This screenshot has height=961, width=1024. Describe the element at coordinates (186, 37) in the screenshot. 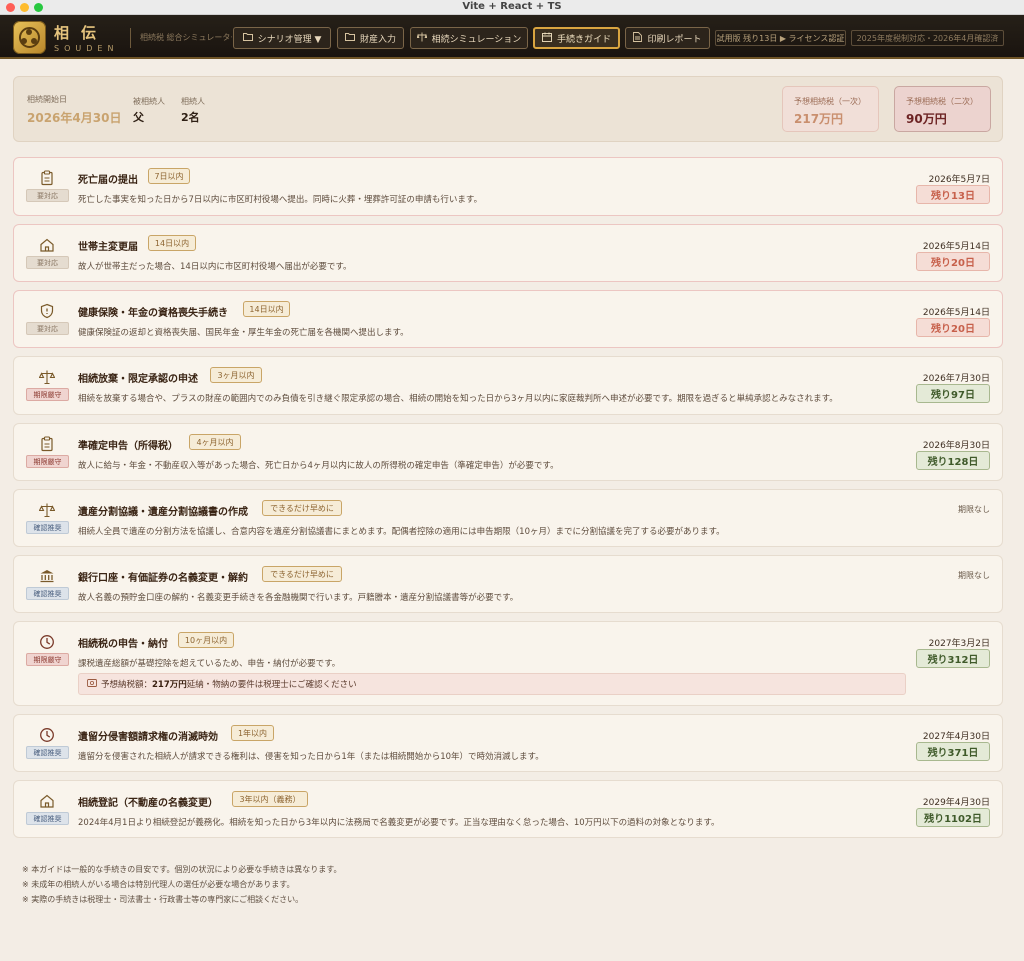

I see `app-subtitle: 相続税 総合シミュレーター` at that location.